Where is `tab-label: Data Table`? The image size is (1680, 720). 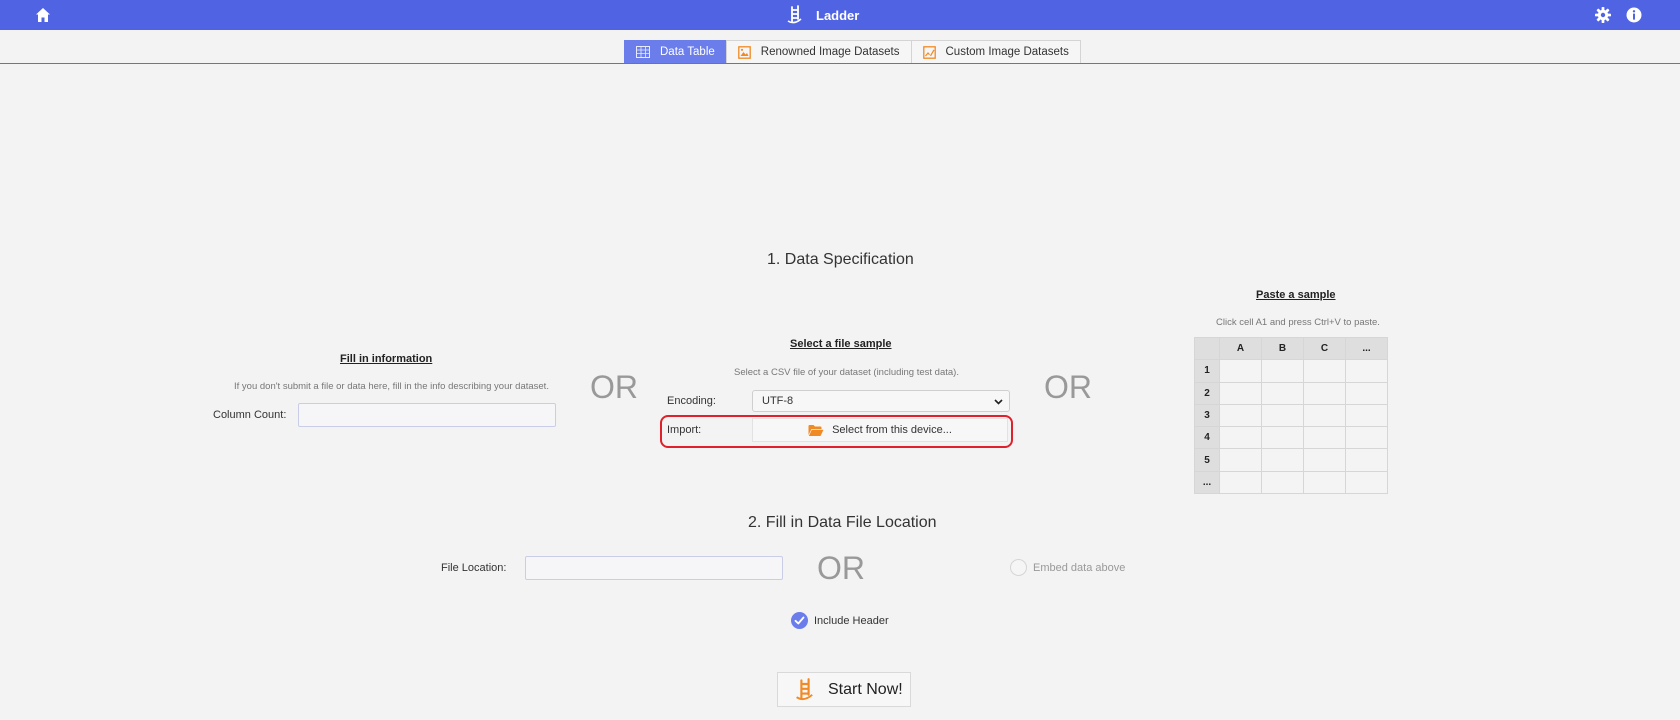
tab-label: Data Table is located at coordinates (687, 52).